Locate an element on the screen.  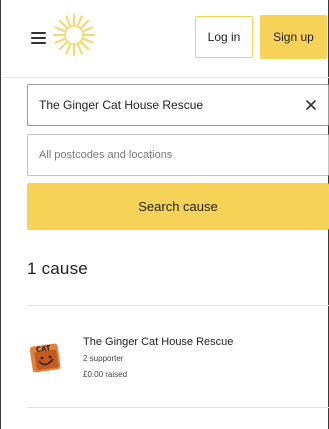
close-icon is located at coordinates (311, 105).